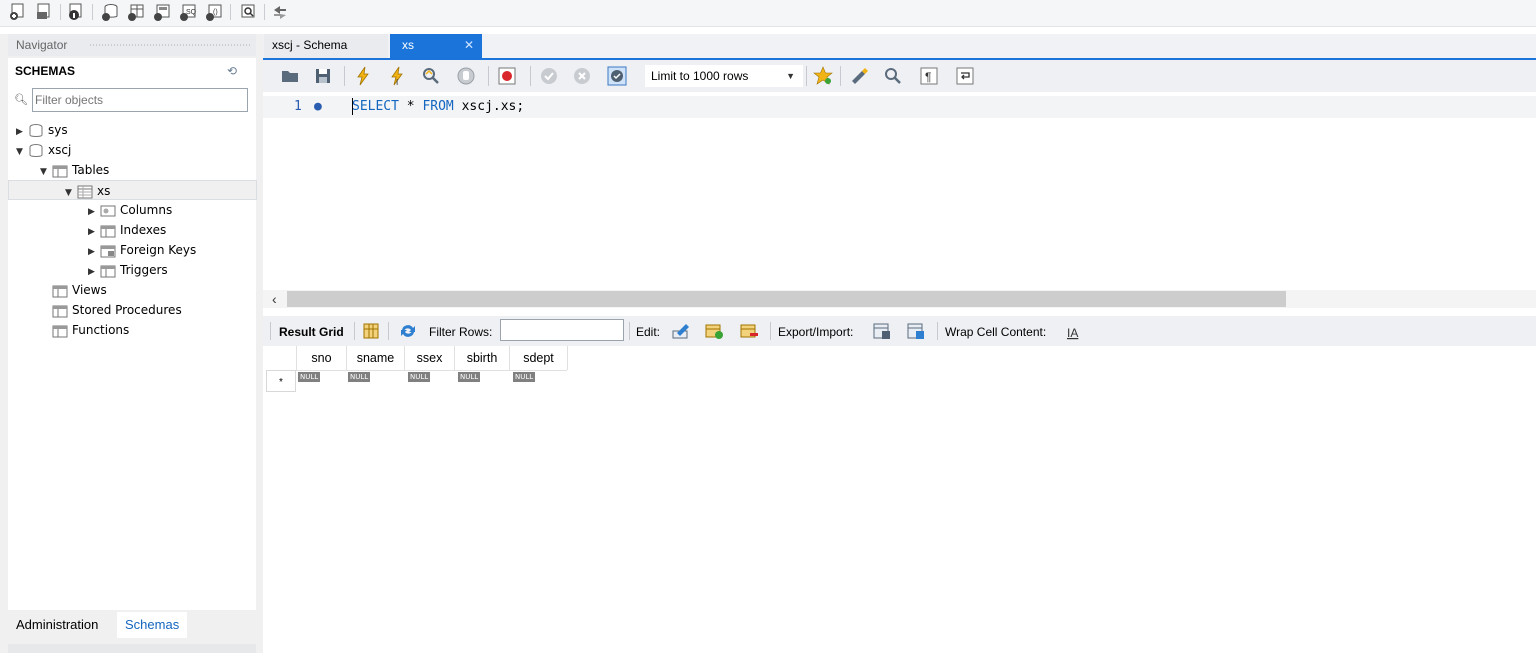 This screenshot has height=653, width=1536. I want to click on wrap-icon, so click(965, 76).